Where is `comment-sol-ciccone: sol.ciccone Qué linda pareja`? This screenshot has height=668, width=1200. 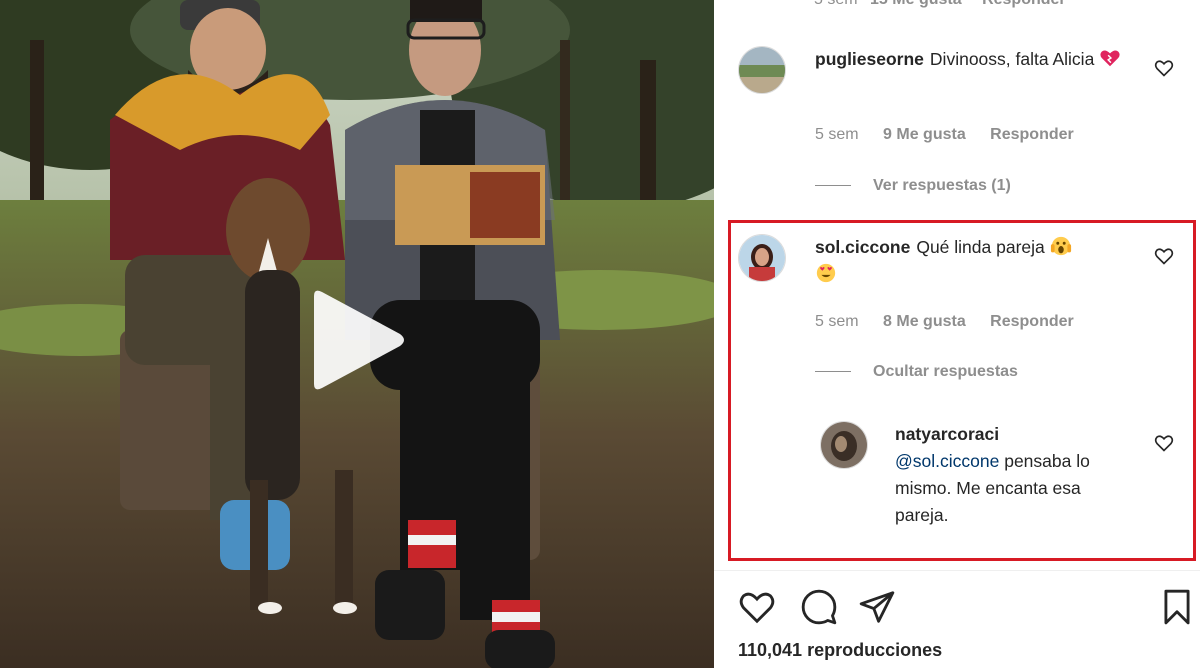 comment-sol-ciccone: sol.ciccone Qué linda pareja is located at coordinates (980, 261).